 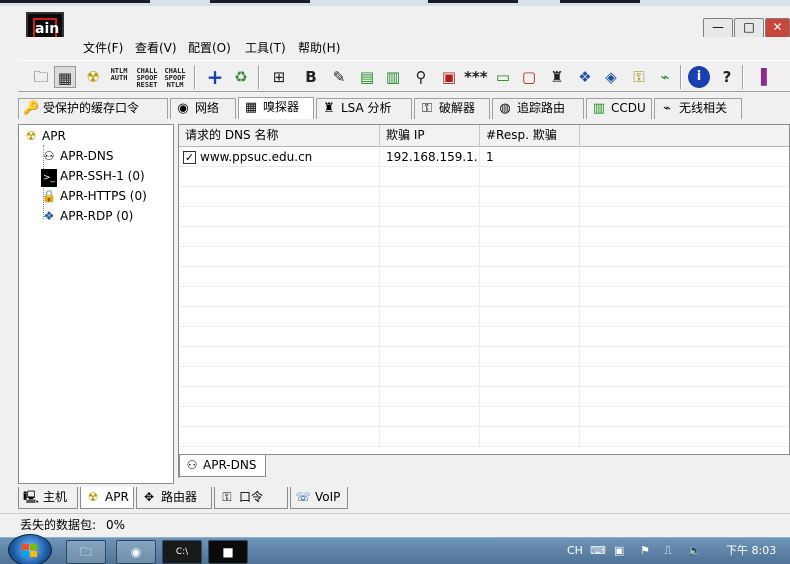 I want to click on tab-apr: ☢ APR, so click(x=107, y=498).